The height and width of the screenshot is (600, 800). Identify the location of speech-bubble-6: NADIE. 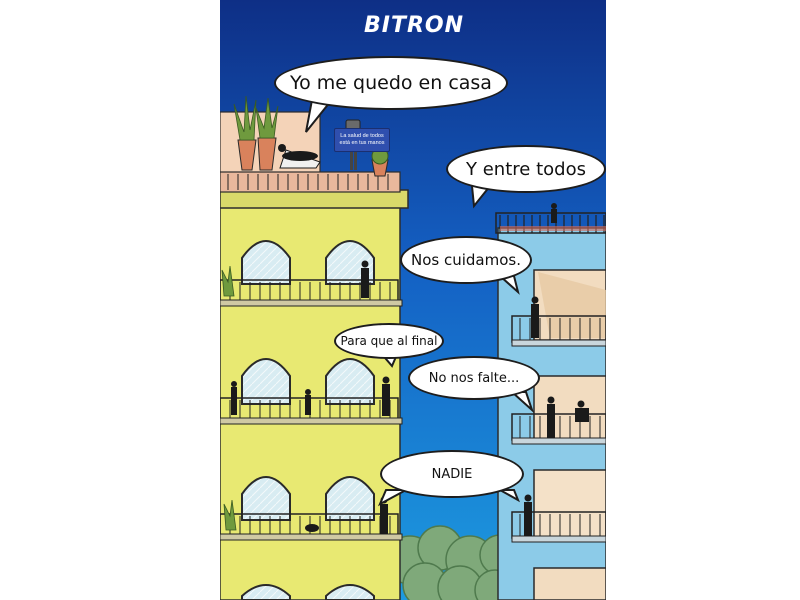
(452, 474).